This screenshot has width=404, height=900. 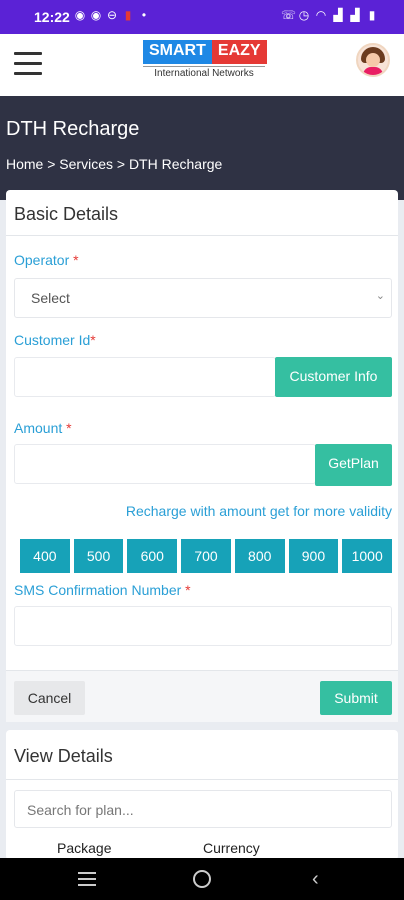 I want to click on sms-number-label: SMS Confirmation Number *, so click(x=102, y=590).